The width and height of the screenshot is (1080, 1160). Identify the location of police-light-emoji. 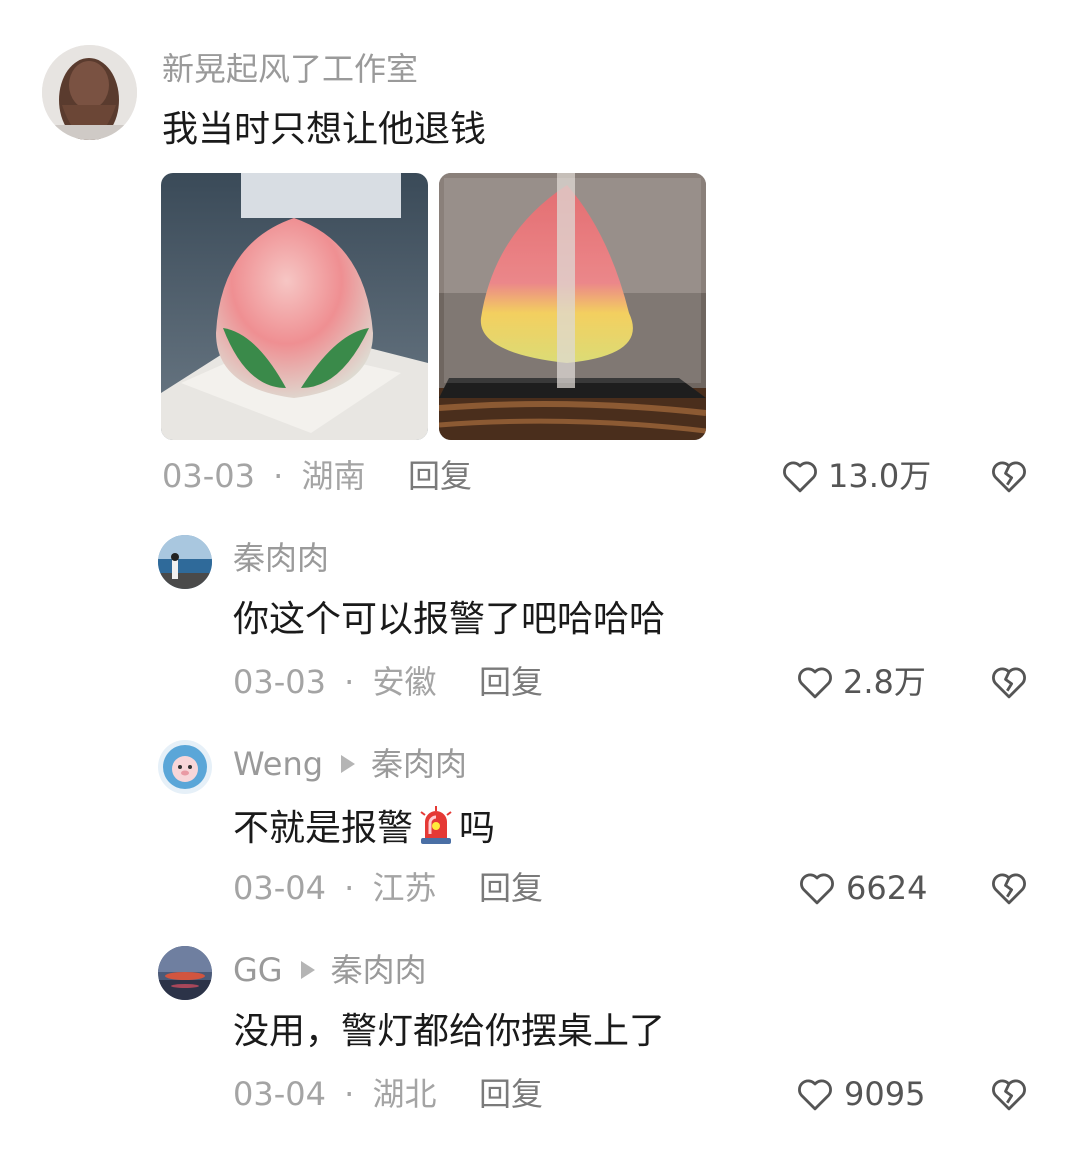
(436, 825).